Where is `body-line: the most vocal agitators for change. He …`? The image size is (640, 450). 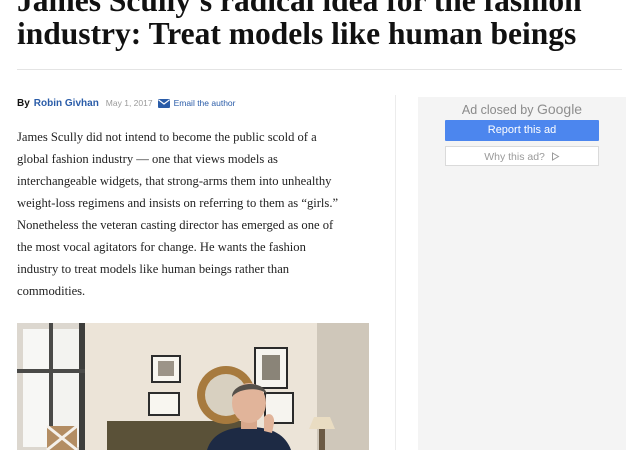
body-line: the most vocal agitators for change. He … is located at coordinates (161, 247).